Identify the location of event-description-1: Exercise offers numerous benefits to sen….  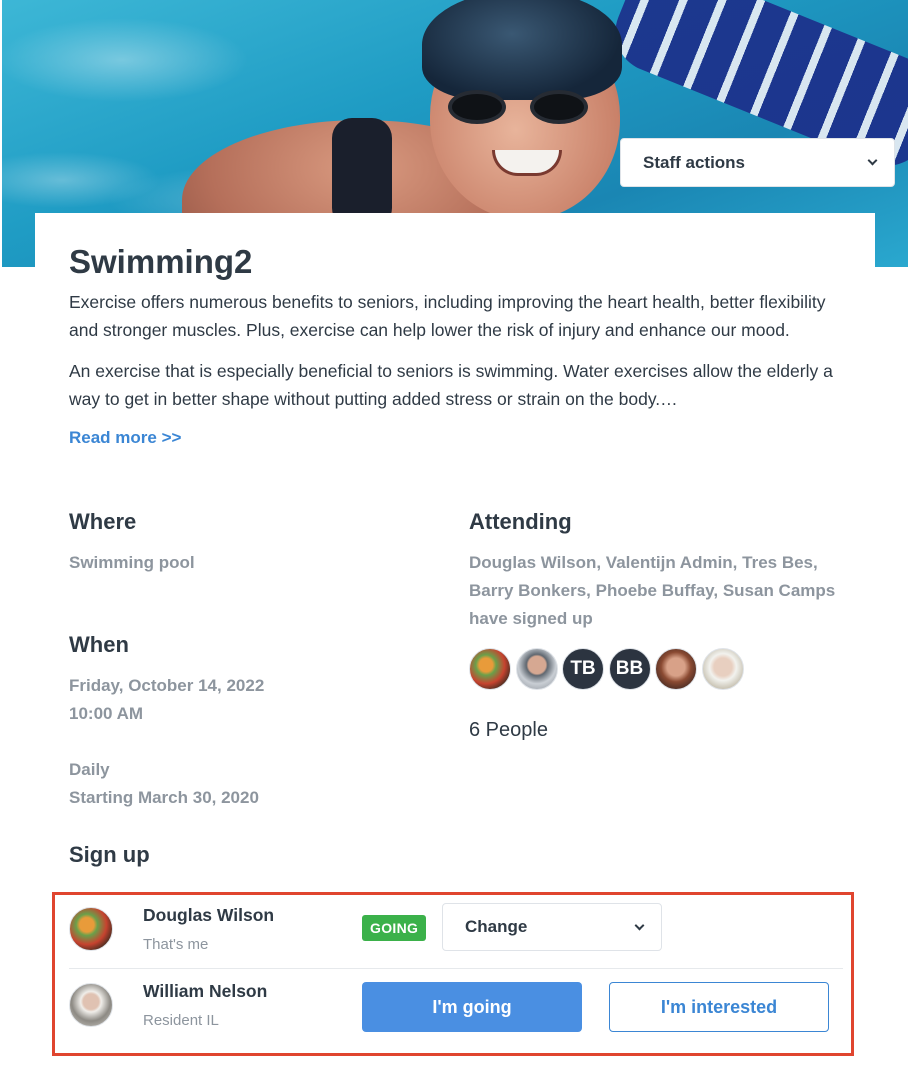
(447, 316).